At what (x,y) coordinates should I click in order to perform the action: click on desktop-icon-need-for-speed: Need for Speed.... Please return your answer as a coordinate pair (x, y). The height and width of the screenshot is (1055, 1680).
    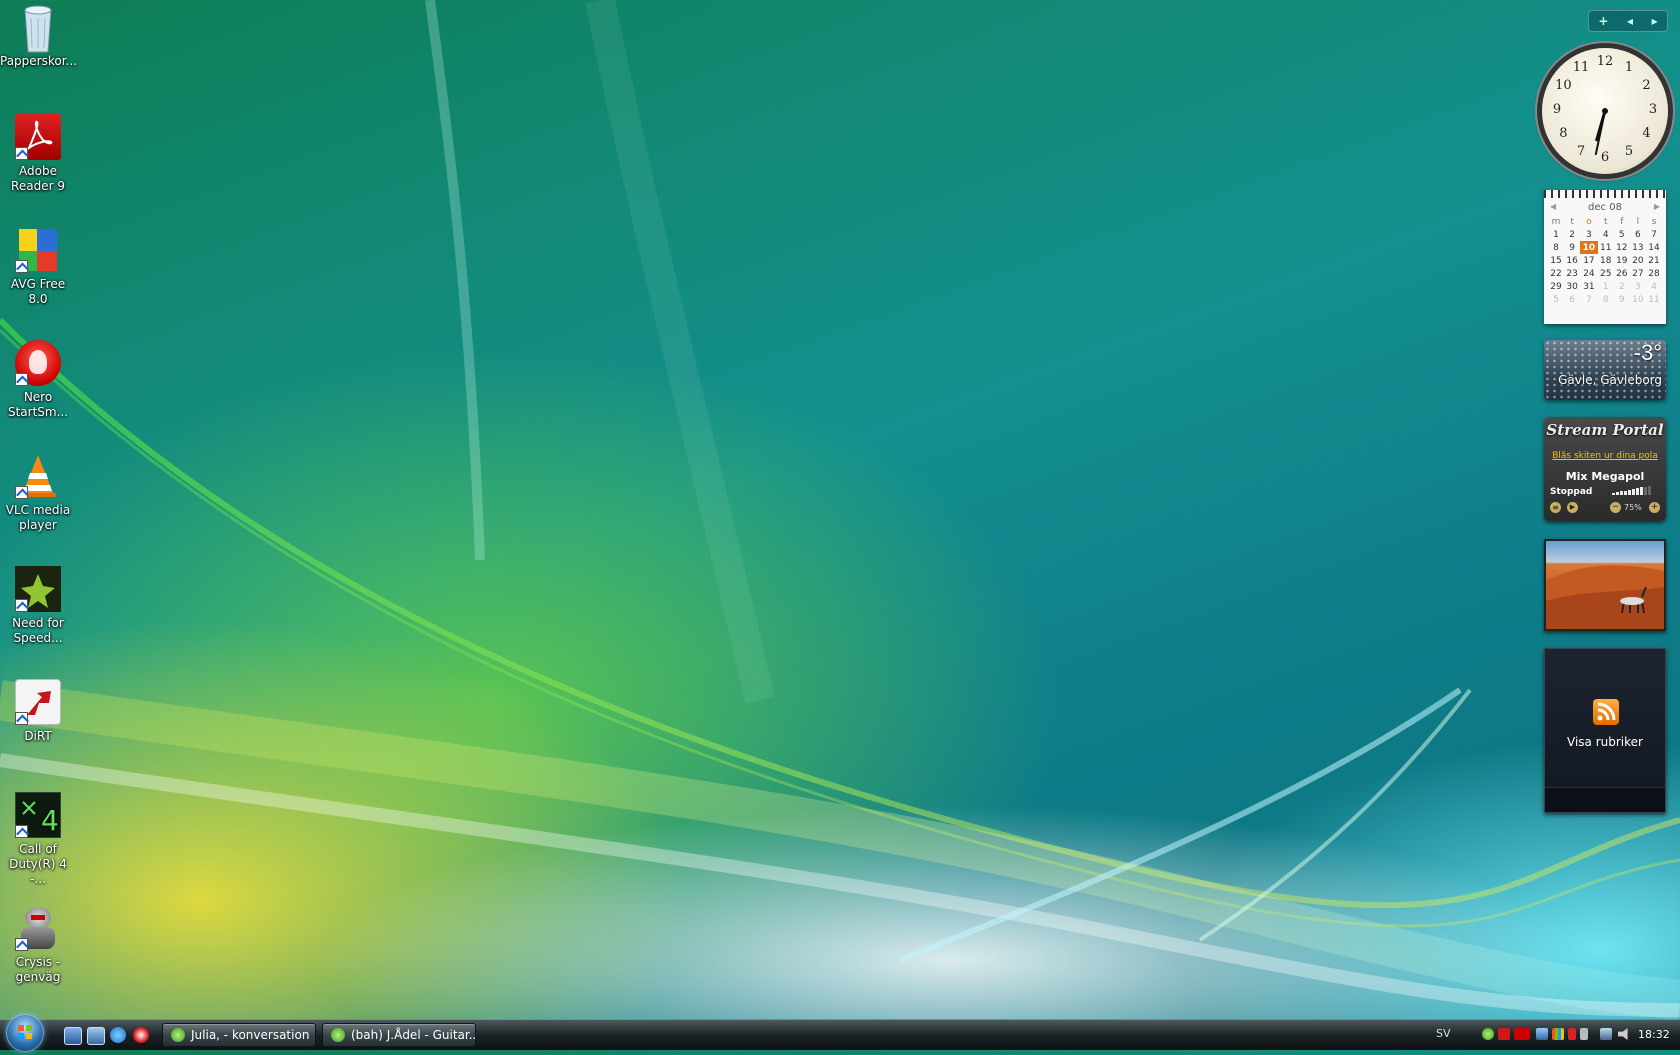
    Looking at the image, I should click on (38, 606).